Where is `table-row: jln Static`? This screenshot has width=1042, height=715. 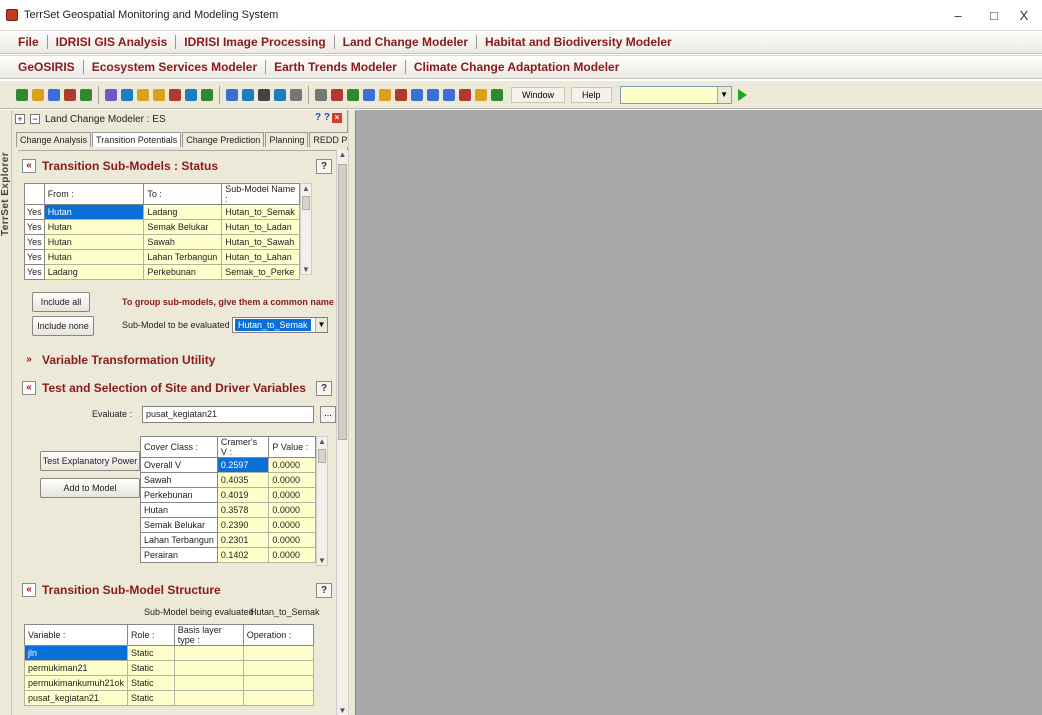 table-row: jln Static is located at coordinates (169, 653).